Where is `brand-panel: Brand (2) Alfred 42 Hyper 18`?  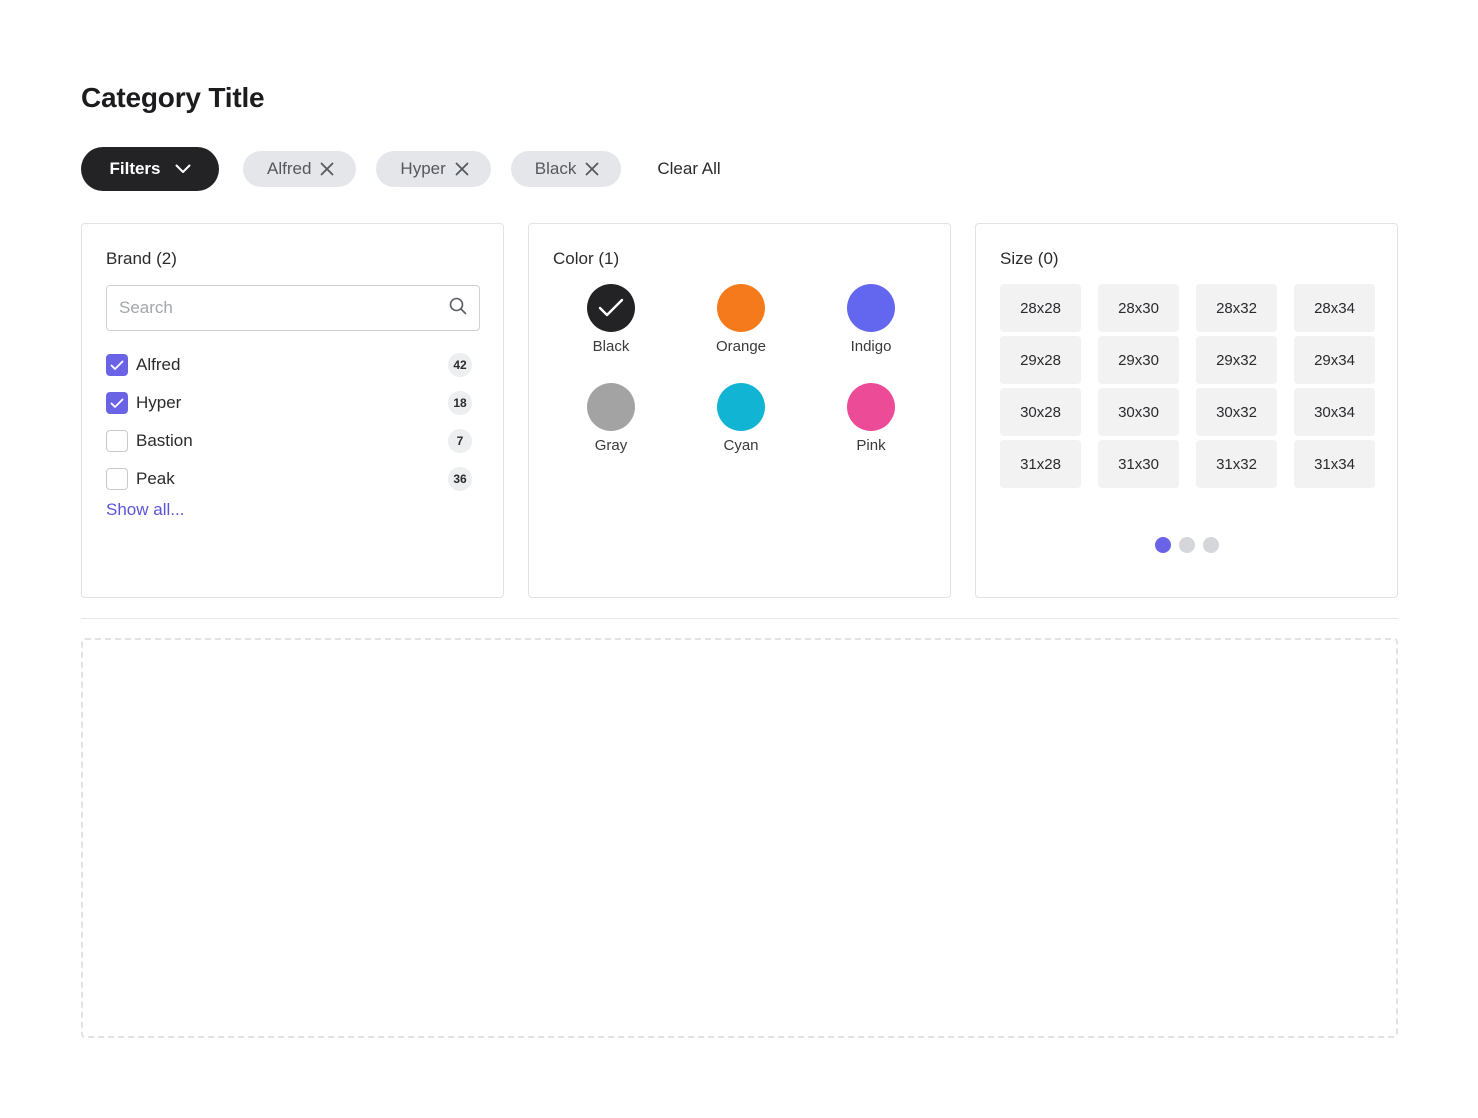 brand-panel: Brand (2) Alfred 42 Hyper 18 is located at coordinates (292, 410).